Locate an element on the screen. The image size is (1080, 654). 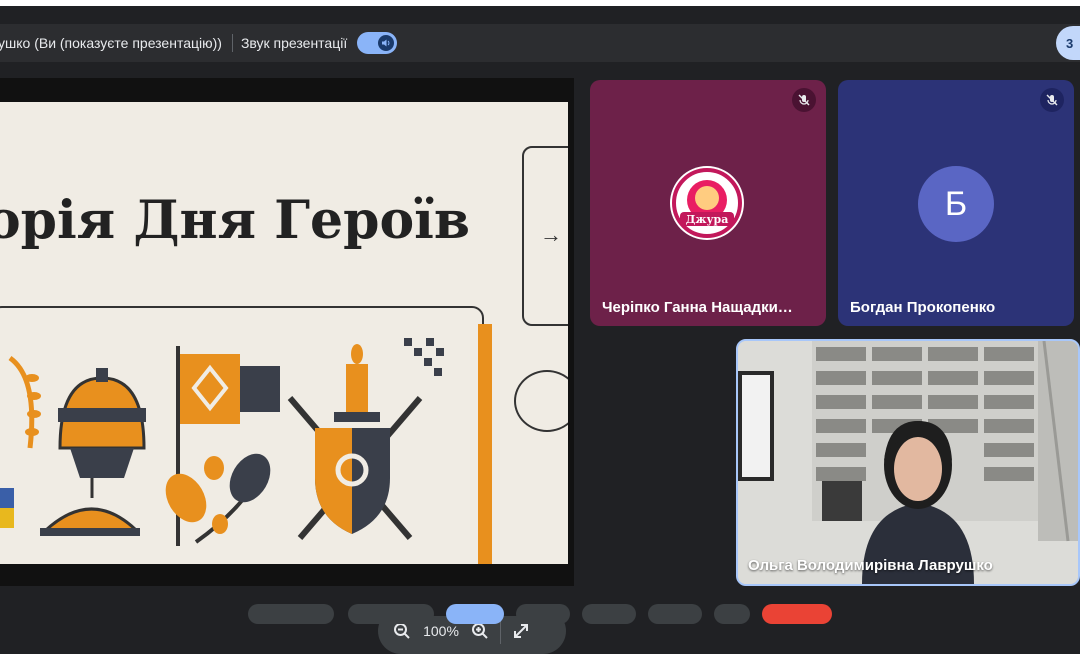
captions-button is located at coordinates (609, 614).